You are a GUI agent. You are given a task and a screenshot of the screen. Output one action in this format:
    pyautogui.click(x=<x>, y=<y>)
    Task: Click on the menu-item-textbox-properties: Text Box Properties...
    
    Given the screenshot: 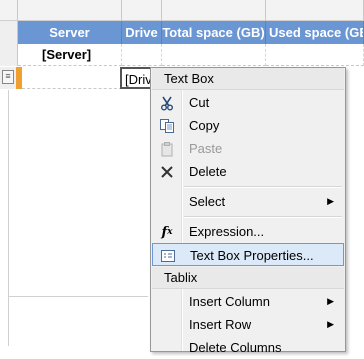 What is the action you would take?
    pyautogui.click(x=248, y=254)
    